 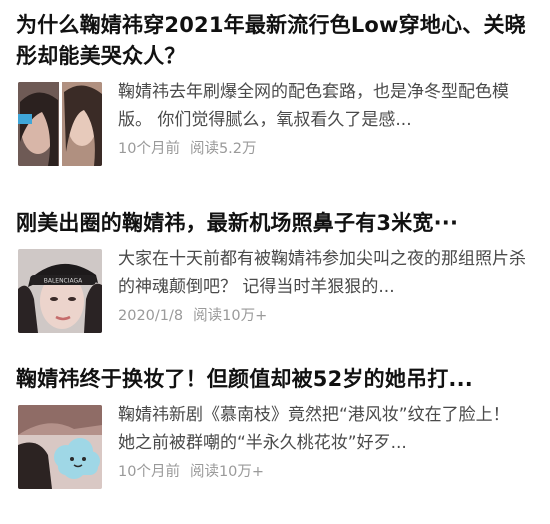 I want to click on article-meta: 2020/1/8 阅读10万+, so click(x=325, y=316).